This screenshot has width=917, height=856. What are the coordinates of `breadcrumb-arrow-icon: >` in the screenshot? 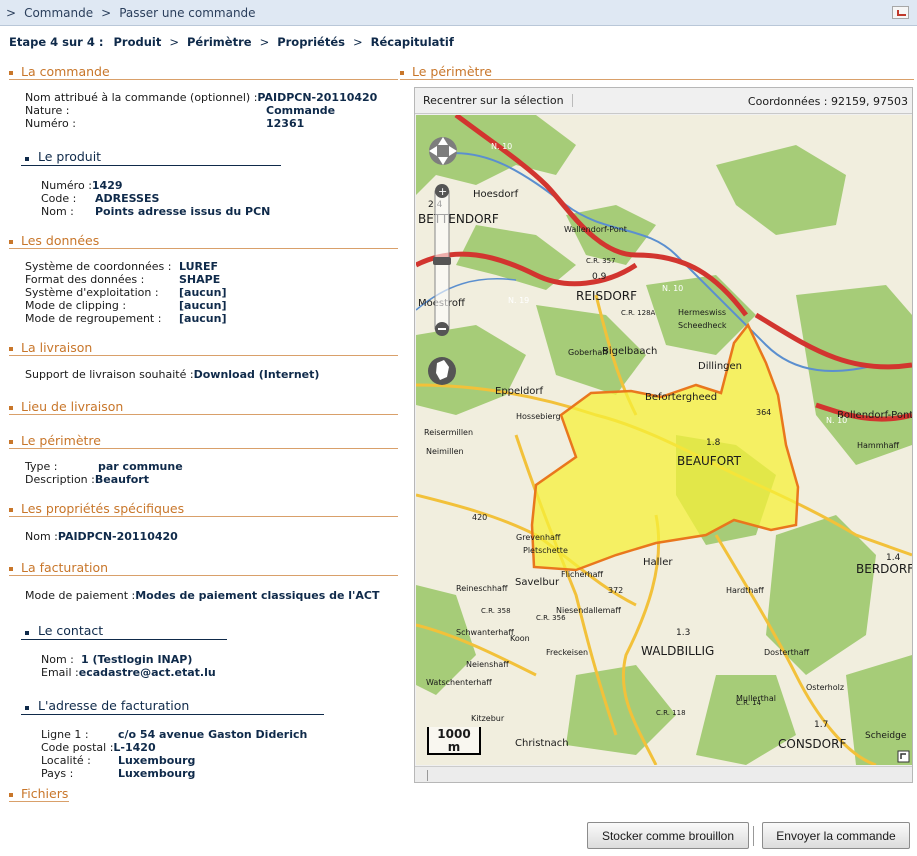 It's located at (11, 12).